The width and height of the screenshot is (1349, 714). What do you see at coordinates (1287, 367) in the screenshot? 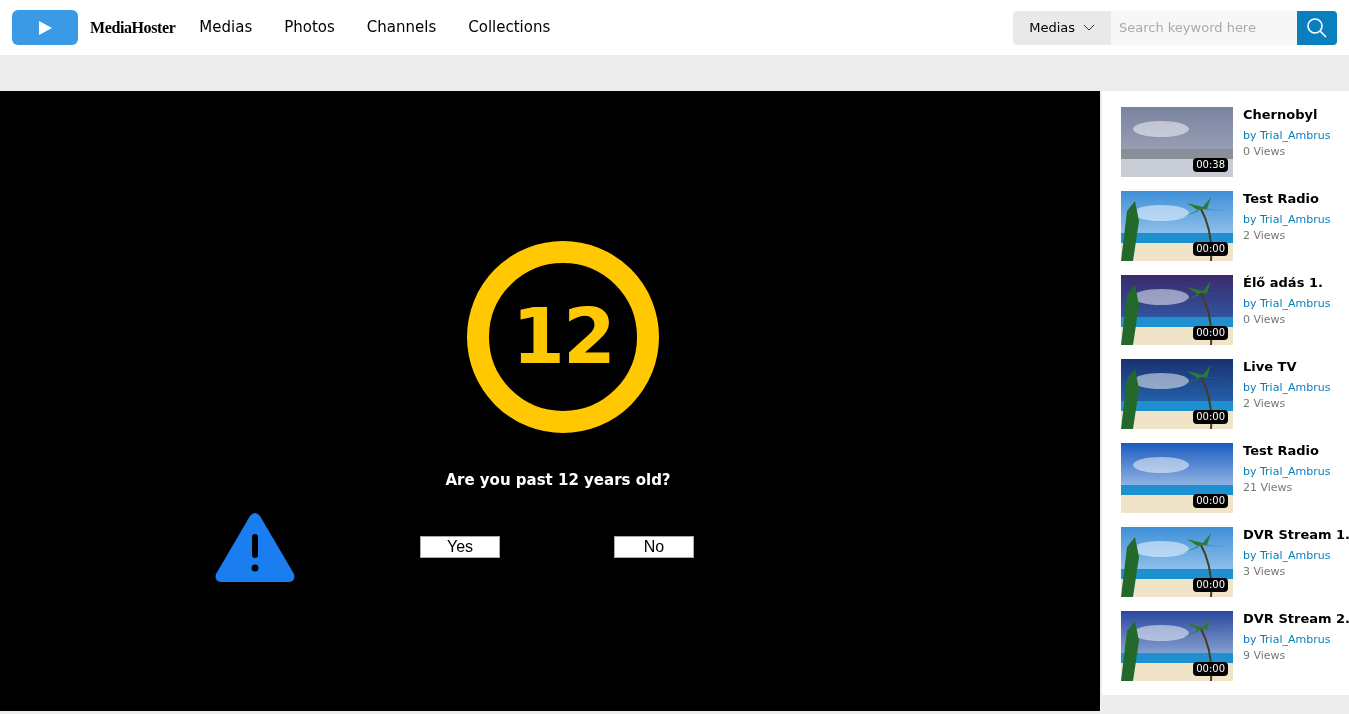
I see `video-title: Live TV` at bounding box center [1287, 367].